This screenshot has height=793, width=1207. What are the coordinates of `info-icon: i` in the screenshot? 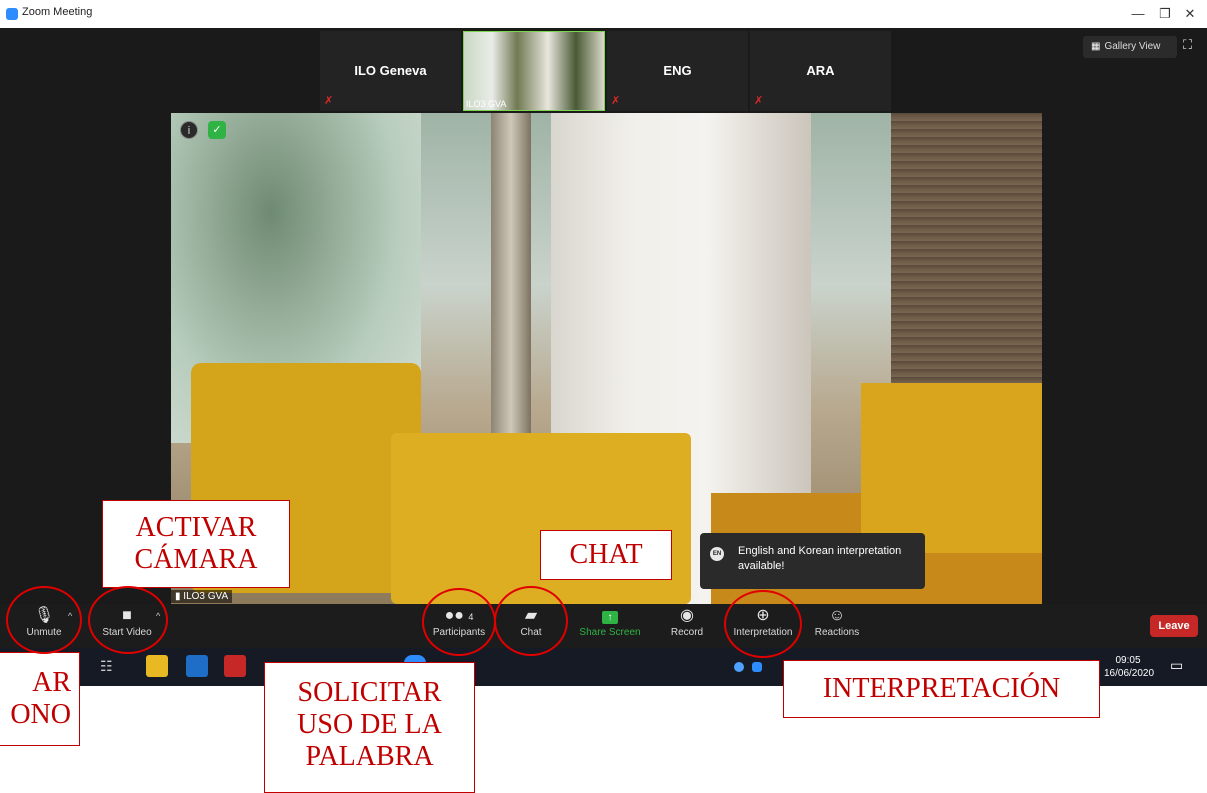 It's located at (189, 130).